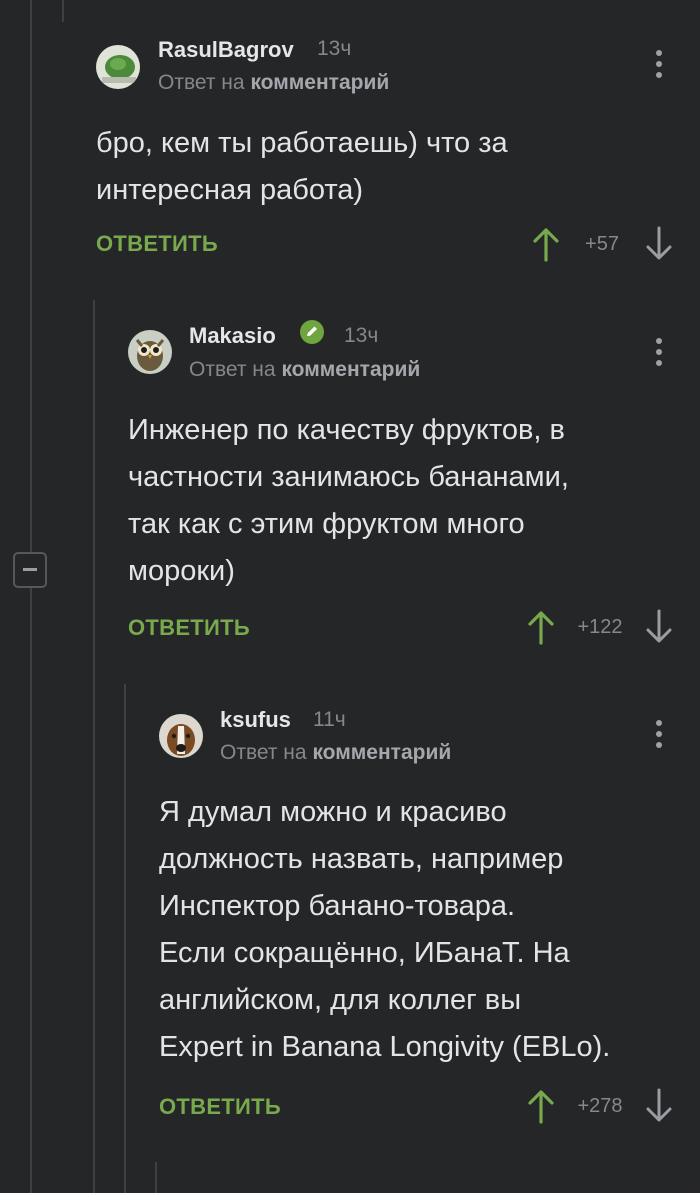  I want to click on rating: +278, so click(600, 1106).